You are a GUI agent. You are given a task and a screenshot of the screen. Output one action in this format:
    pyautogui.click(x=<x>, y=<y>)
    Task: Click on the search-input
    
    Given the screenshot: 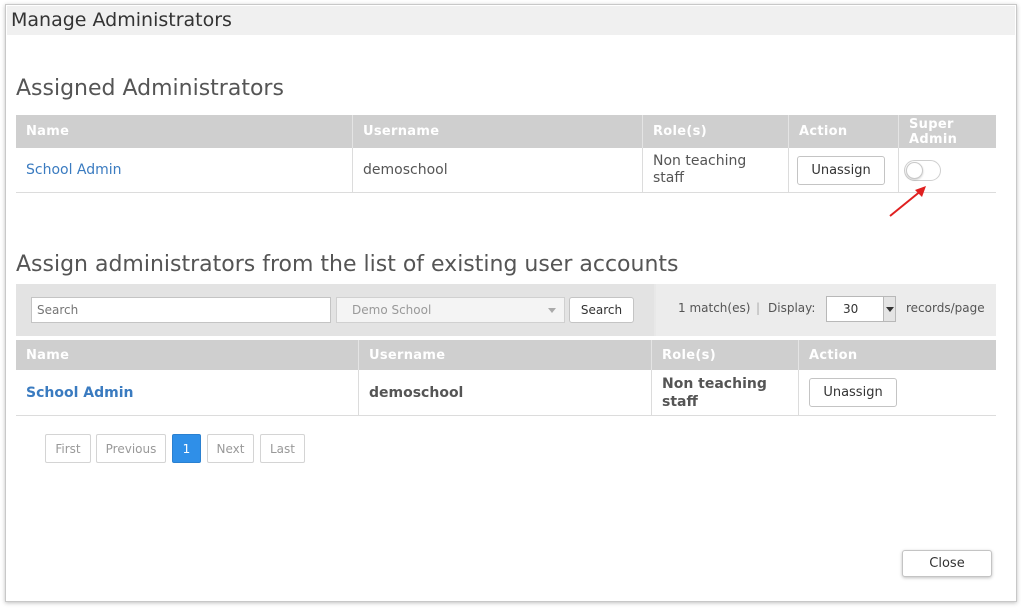 What is the action you would take?
    pyautogui.click(x=181, y=310)
    